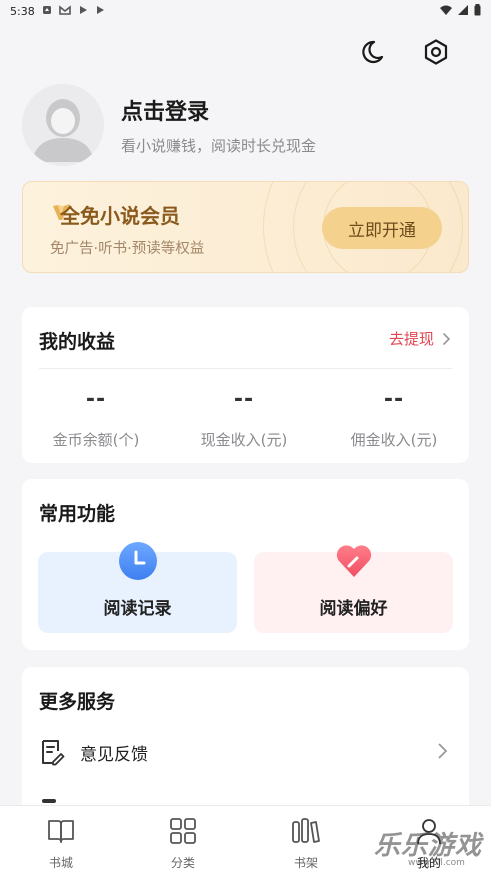  Describe the element at coordinates (47, 11) in the screenshot. I see `notification-icon` at that location.